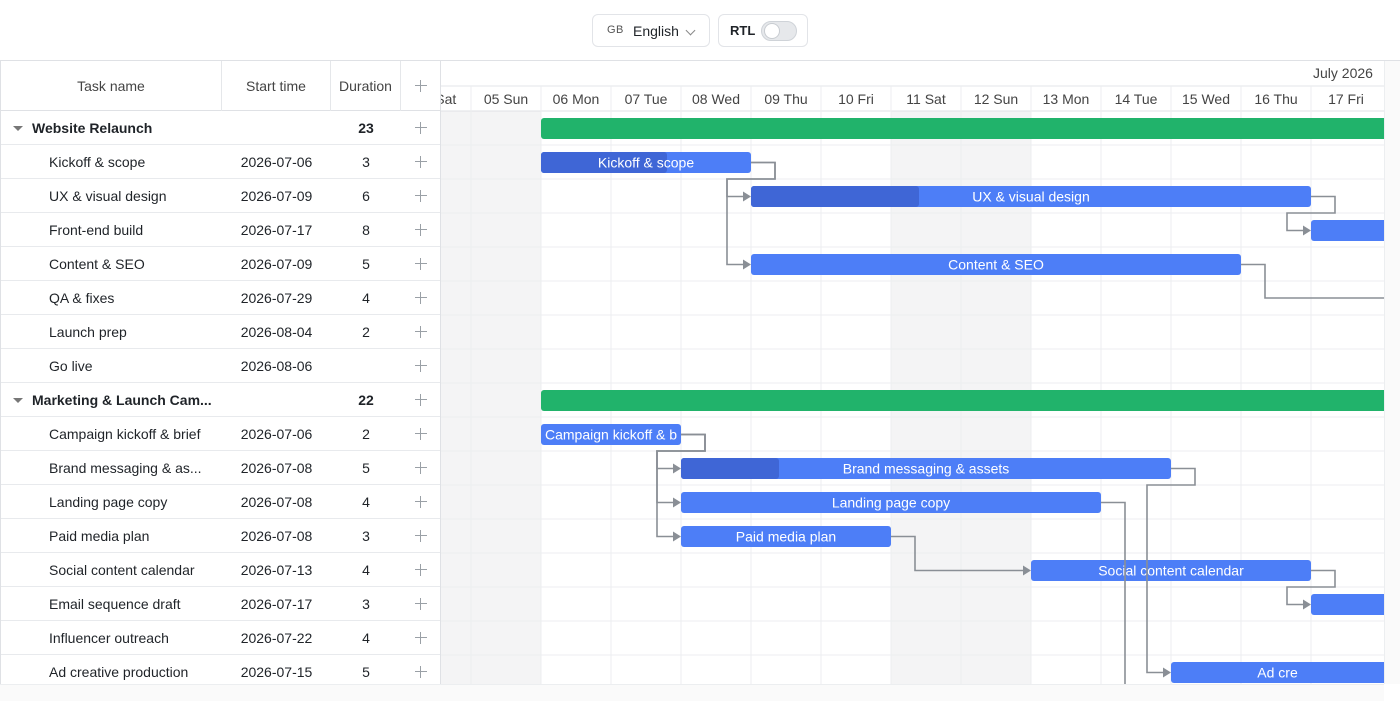 The image size is (1400, 701). What do you see at coordinates (962, 128) in the screenshot?
I see `project-bar` at bounding box center [962, 128].